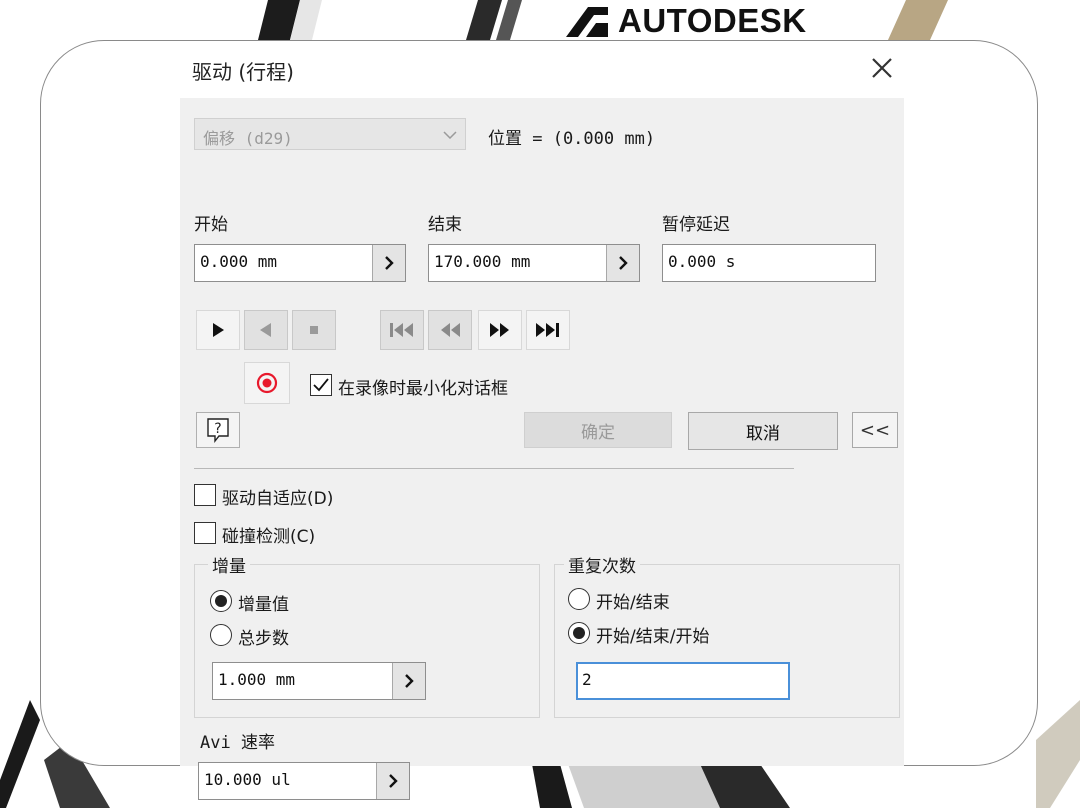 This screenshot has width=1080, height=808. I want to click on stop-button, so click(314, 330).